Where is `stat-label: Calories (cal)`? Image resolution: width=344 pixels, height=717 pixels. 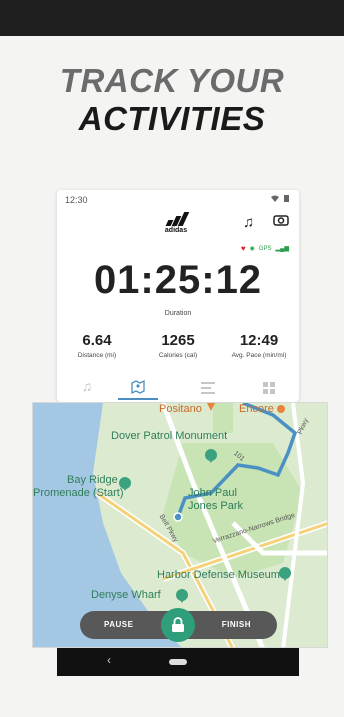 stat-label: Calories (cal) is located at coordinates (178, 355).